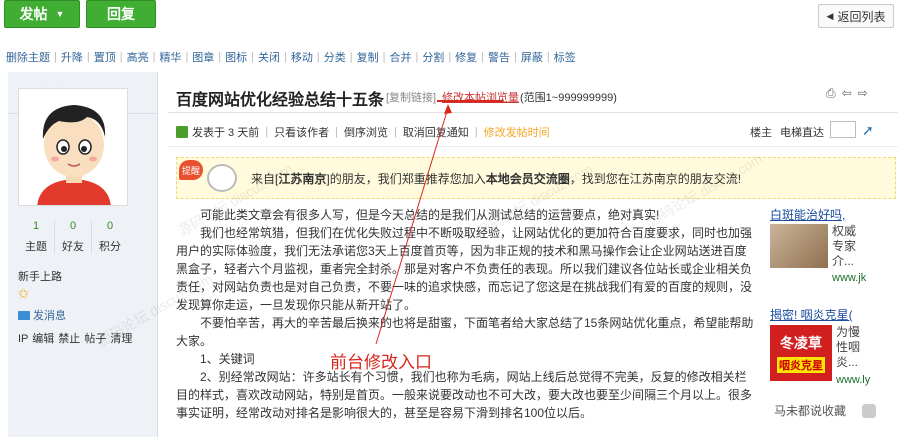 The height and width of the screenshot is (437, 910). What do you see at coordinates (72, 57) in the screenshot?
I see `mod-action: 升降` at bounding box center [72, 57].